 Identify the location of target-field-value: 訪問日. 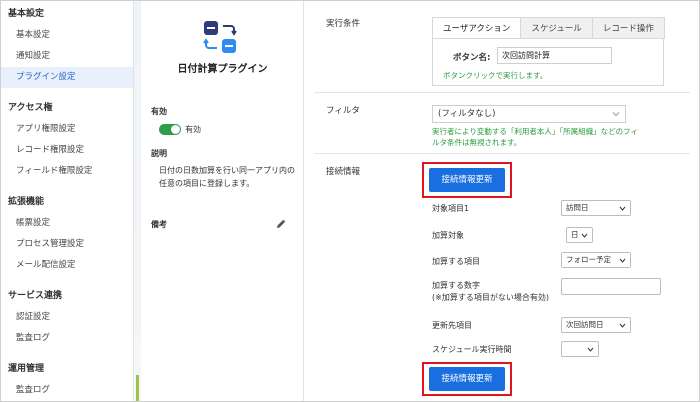
(577, 207).